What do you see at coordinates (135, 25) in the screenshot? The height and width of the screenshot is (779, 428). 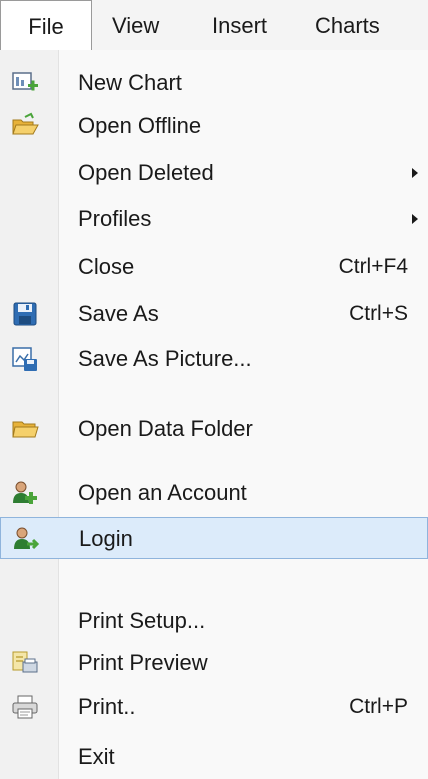 I see `menu-view: View` at bounding box center [135, 25].